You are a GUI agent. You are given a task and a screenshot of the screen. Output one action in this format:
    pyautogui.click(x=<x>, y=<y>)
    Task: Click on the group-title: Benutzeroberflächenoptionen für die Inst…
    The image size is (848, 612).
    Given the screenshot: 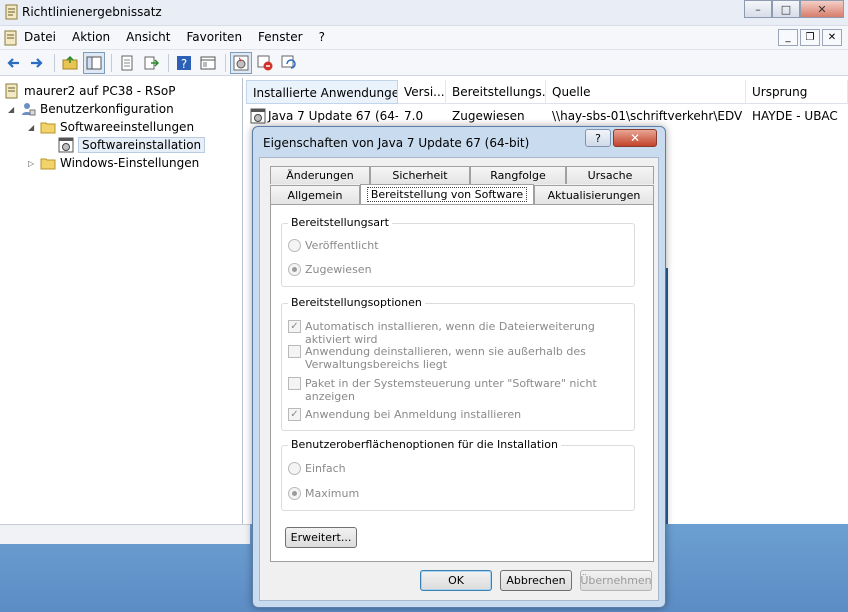 What is the action you would take?
    pyautogui.click(x=424, y=444)
    